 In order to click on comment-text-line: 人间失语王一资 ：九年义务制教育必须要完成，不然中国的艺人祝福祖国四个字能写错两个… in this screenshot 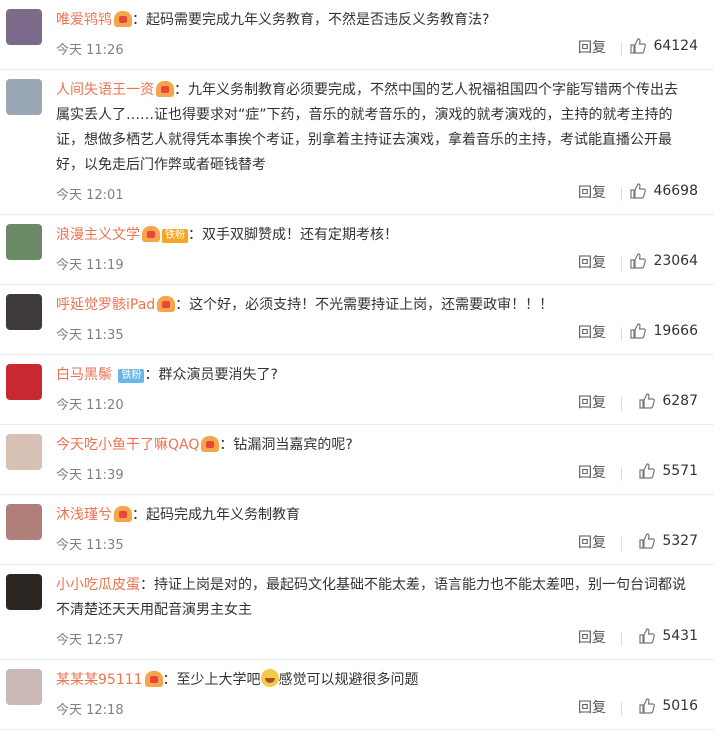, I will do `click(372, 128)`.